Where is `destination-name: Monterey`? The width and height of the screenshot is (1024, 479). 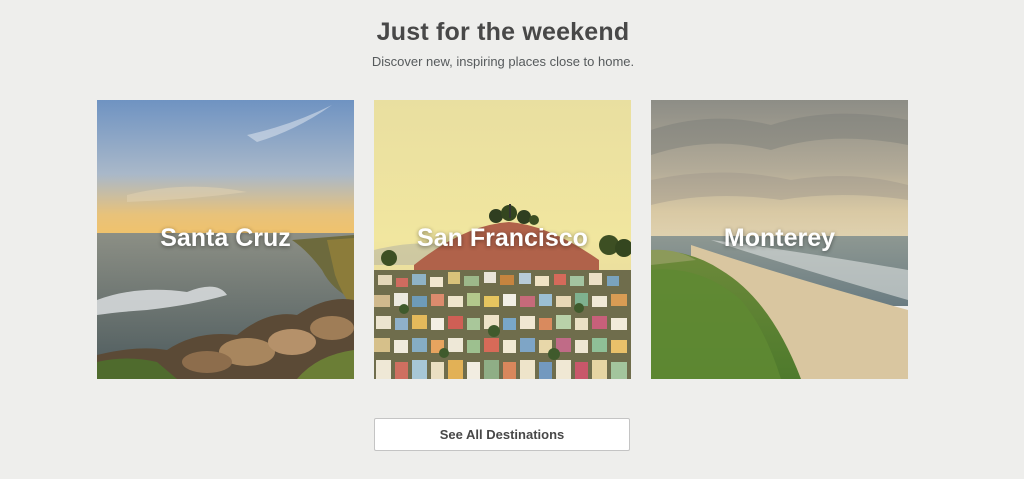 destination-name: Monterey is located at coordinates (779, 238).